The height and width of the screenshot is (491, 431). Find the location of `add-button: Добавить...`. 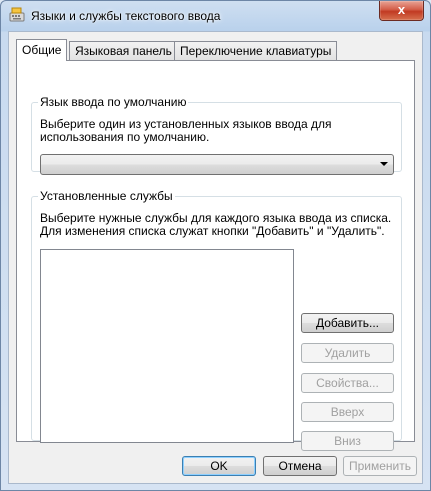

add-button: Добавить... is located at coordinates (347, 323).